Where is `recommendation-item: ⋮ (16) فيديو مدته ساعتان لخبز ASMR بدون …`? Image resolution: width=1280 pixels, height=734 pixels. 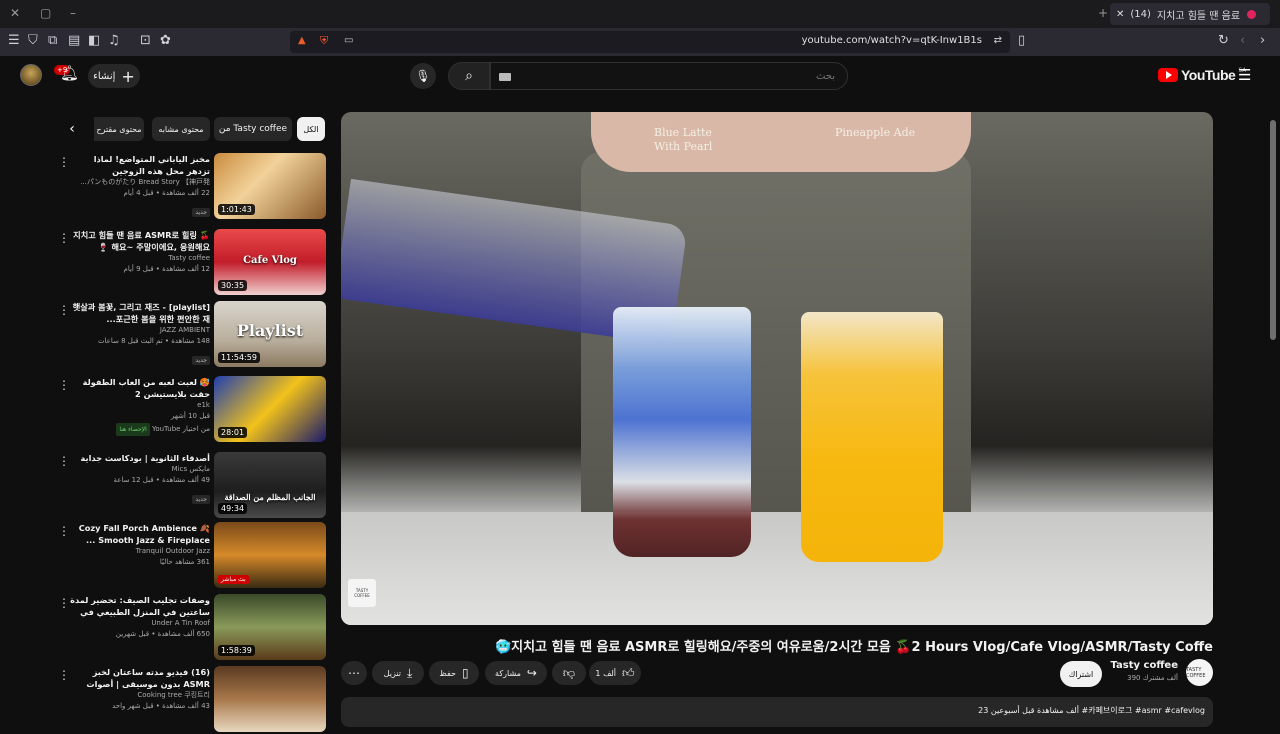 recommendation-item: ⋮ (16) فيديو مدته ساعتان لخبز ASMR بدون … is located at coordinates (191, 700).